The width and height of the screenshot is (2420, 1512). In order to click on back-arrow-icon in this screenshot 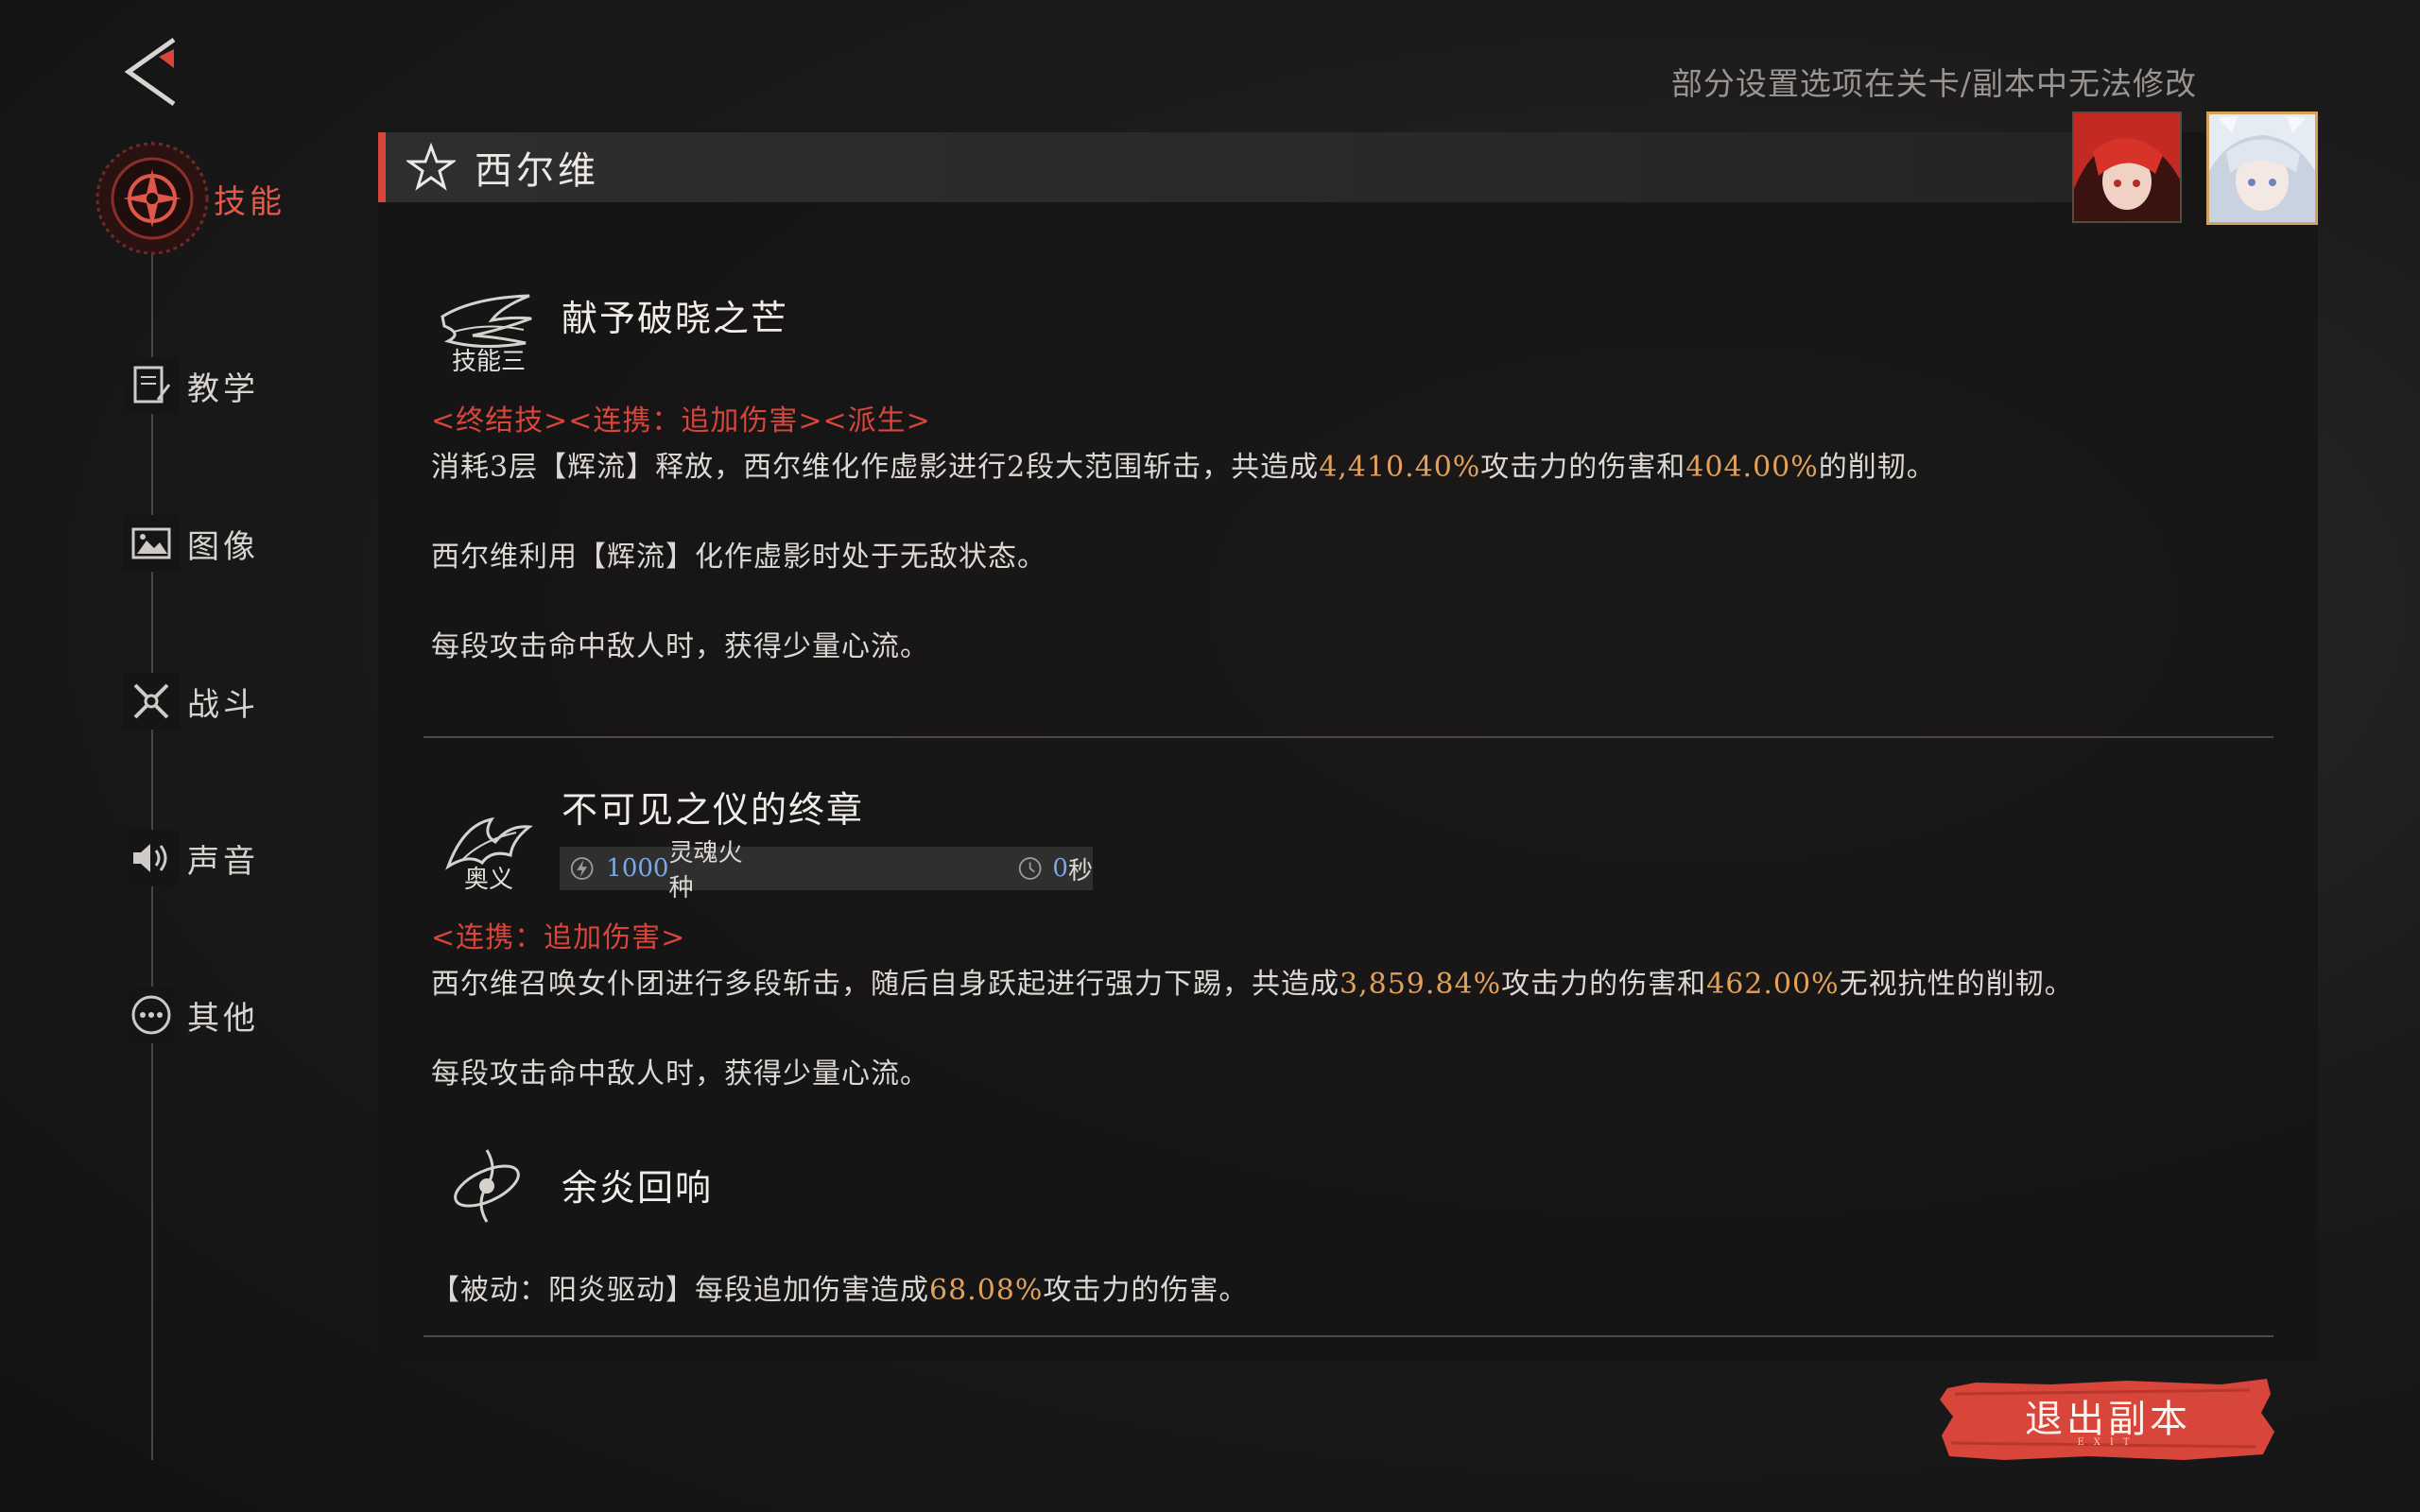, I will do `click(150, 72)`.